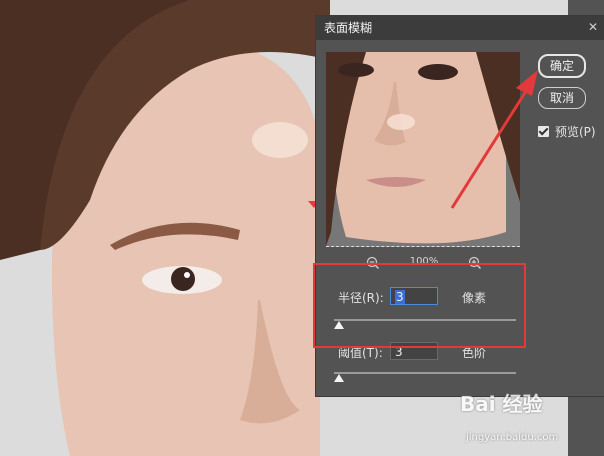  I want to click on watermark-url: jingyan.baidu.com, so click(512, 437).